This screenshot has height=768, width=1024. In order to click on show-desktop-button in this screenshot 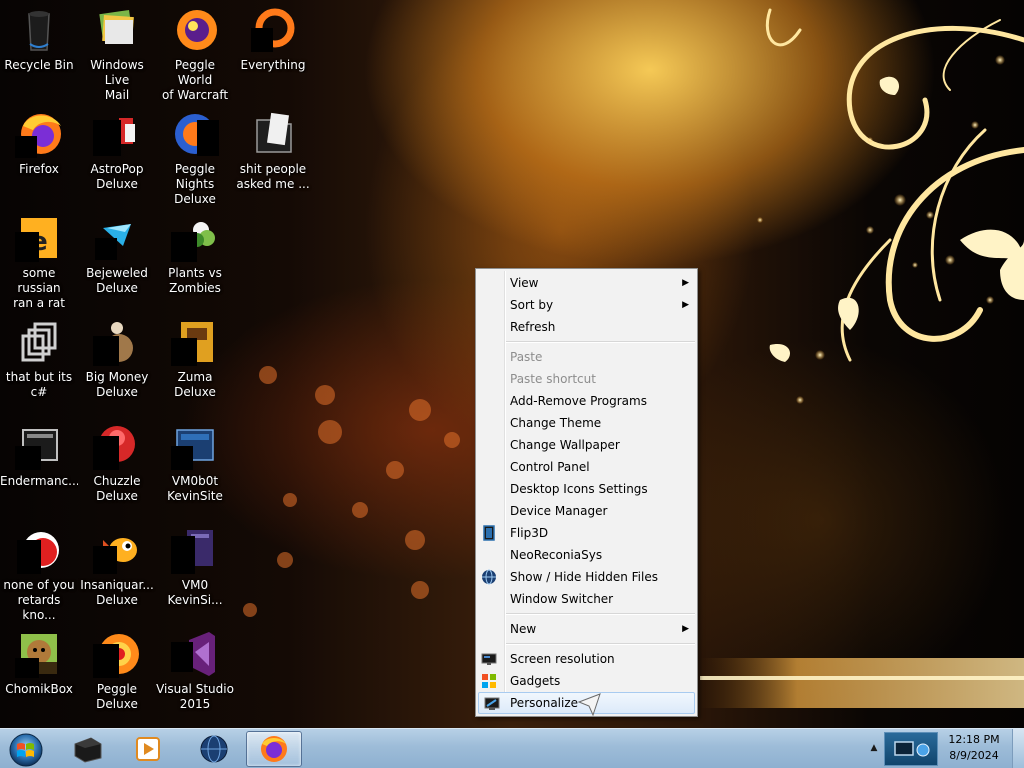, I will do `click(1018, 748)`.